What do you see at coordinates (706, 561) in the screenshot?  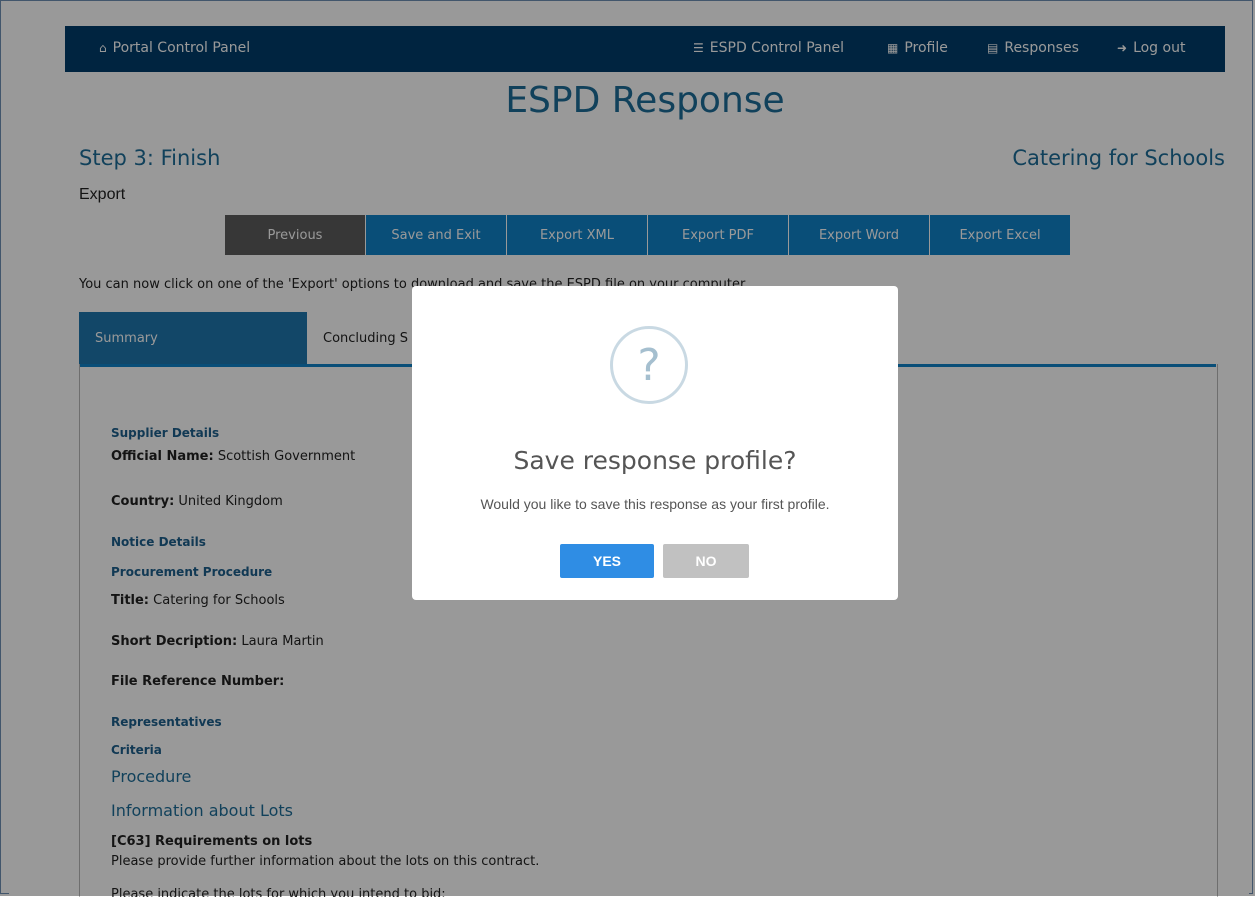 I see `no-button: NO` at bounding box center [706, 561].